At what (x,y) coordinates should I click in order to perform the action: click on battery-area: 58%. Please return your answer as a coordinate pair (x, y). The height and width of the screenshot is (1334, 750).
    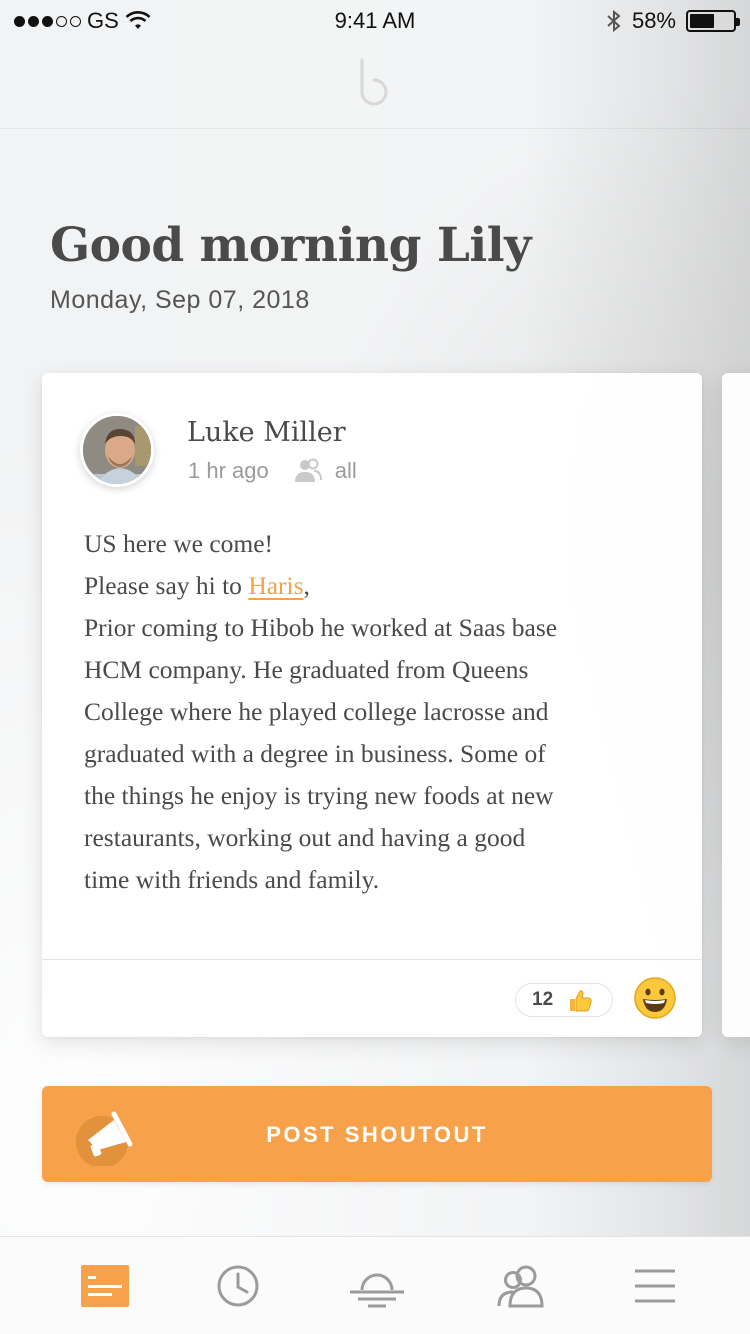
    Looking at the image, I should click on (673, 21).